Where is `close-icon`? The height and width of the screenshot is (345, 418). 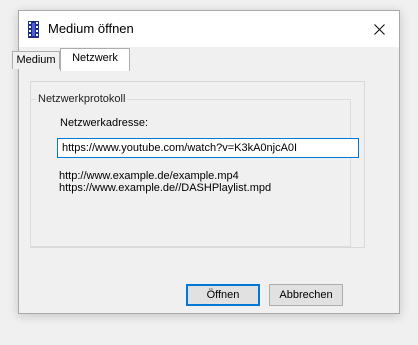 close-icon is located at coordinates (379, 29).